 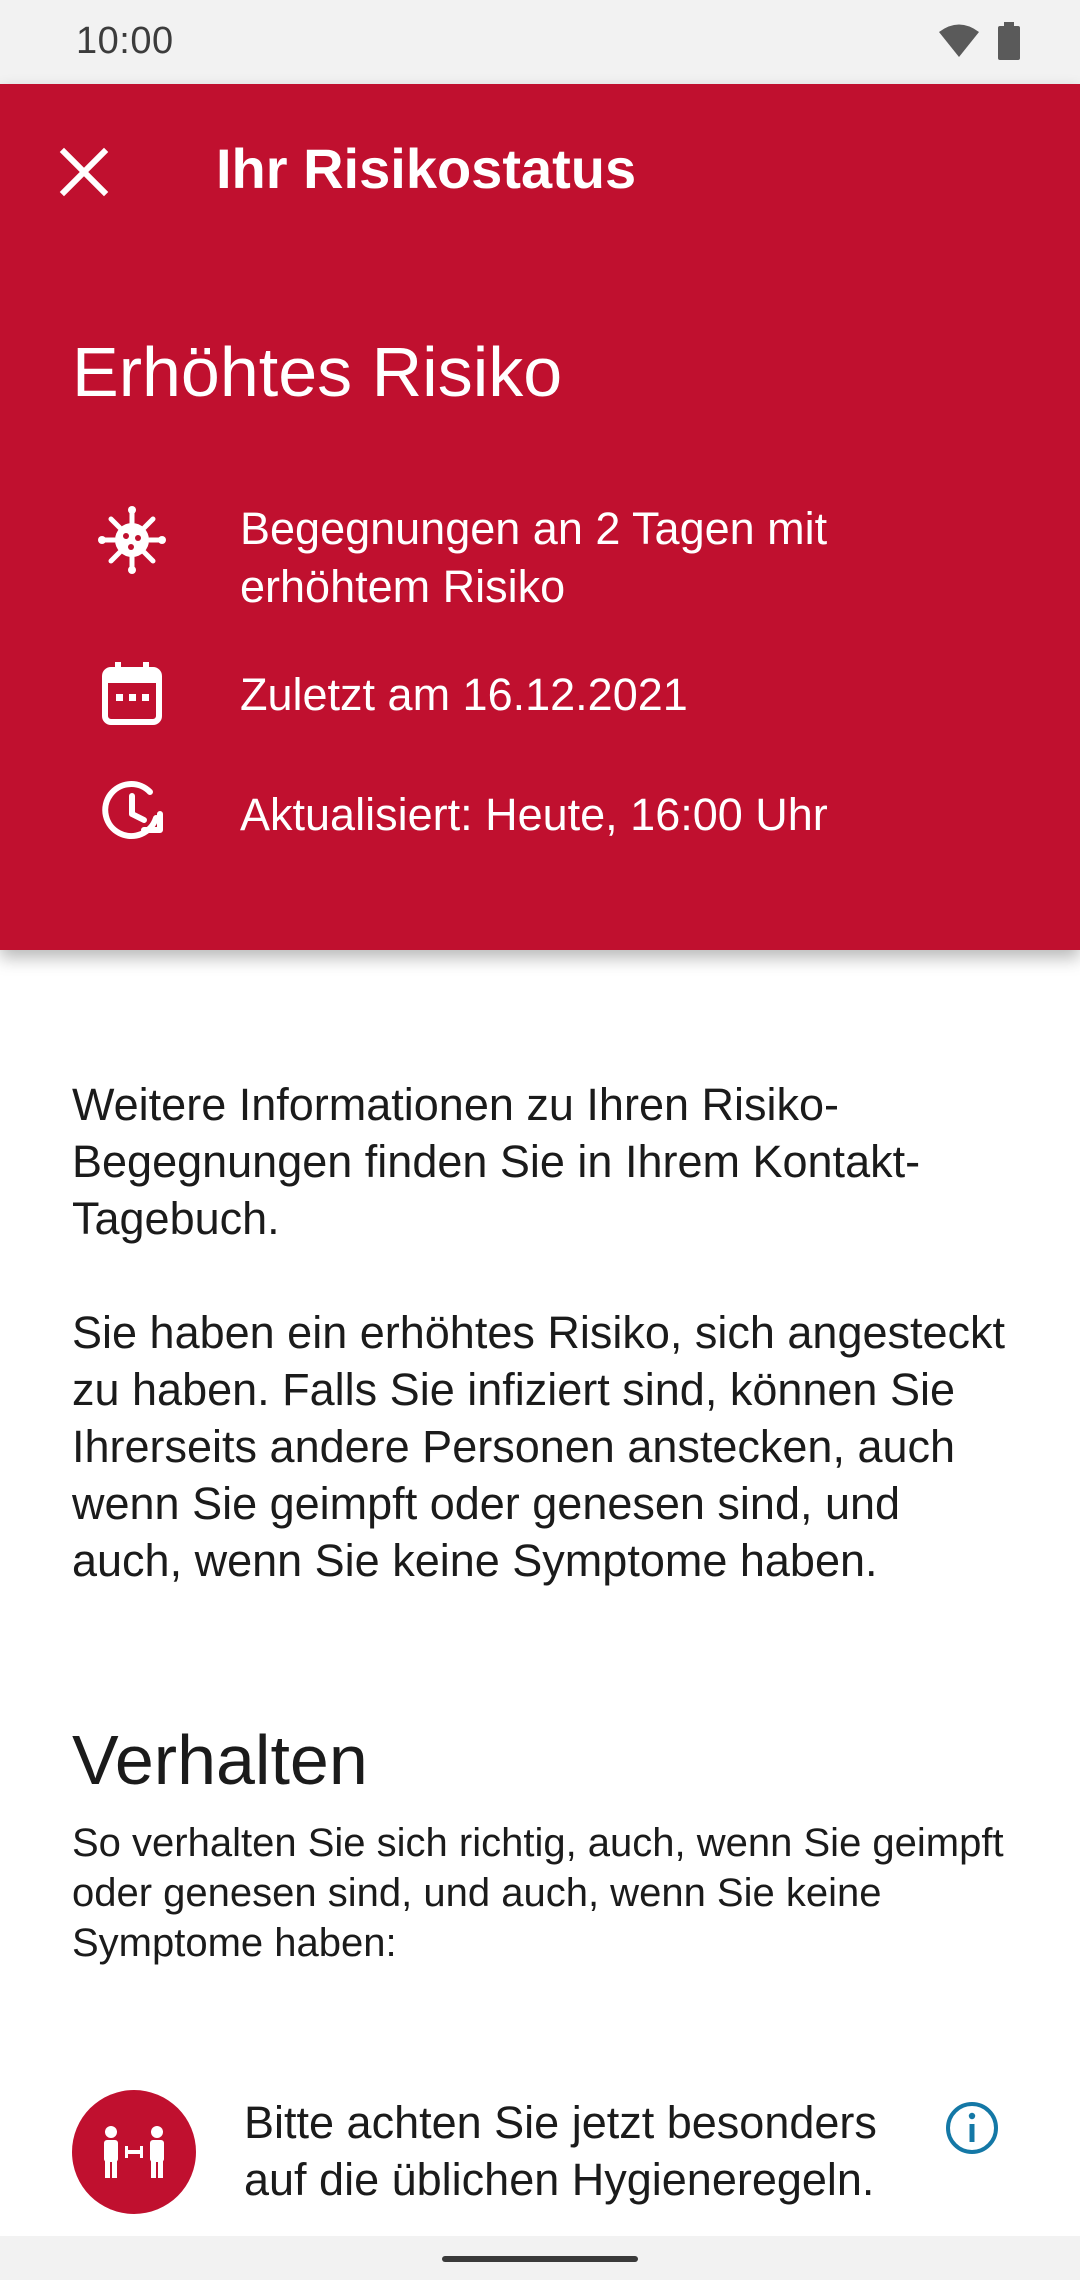 What do you see at coordinates (132, 540) in the screenshot?
I see `virus-icon` at bounding box center [132, 540].